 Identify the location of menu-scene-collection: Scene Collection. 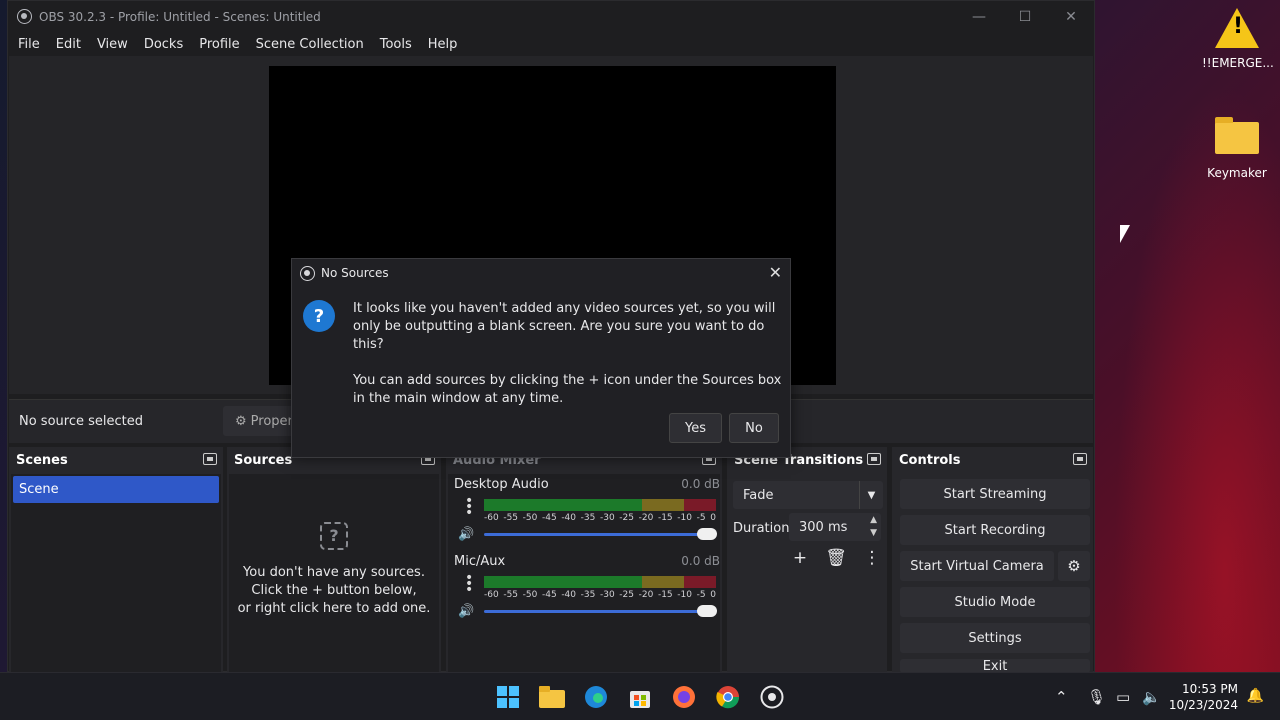
(310, 44).